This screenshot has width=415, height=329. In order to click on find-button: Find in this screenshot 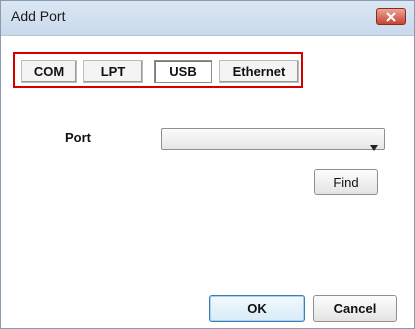, I will do `click(346, 182)`.